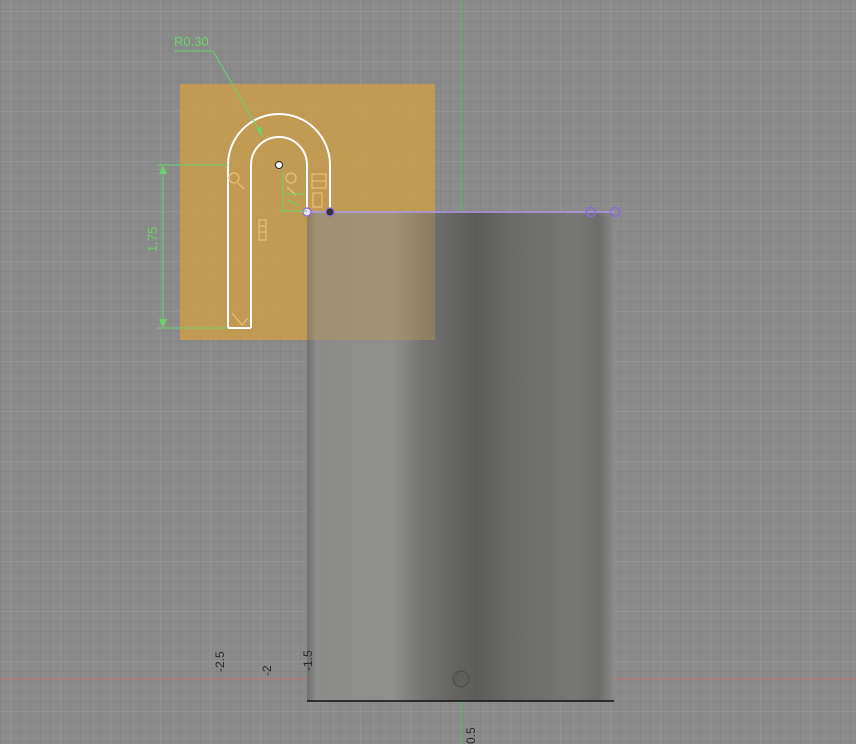  I want to click on arc-center-point, so click(279, 165).